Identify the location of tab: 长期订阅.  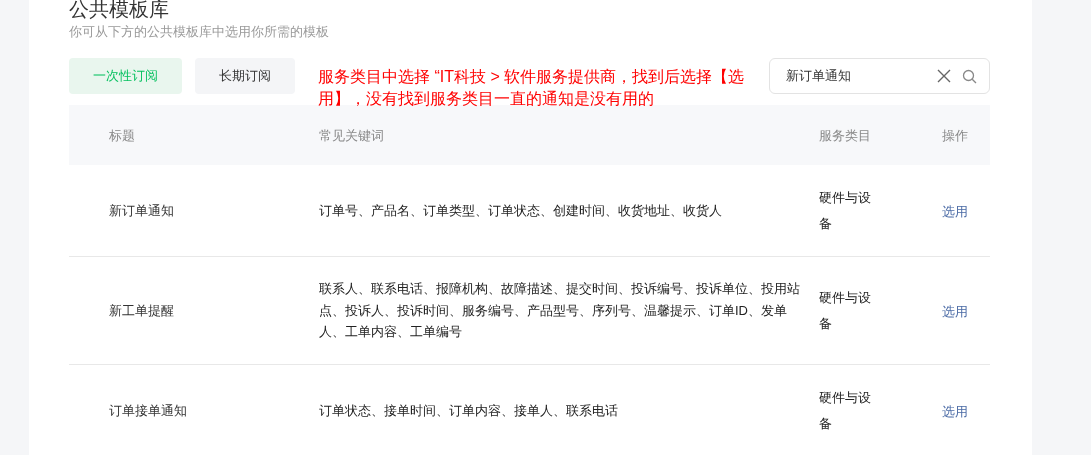
(245, 76).